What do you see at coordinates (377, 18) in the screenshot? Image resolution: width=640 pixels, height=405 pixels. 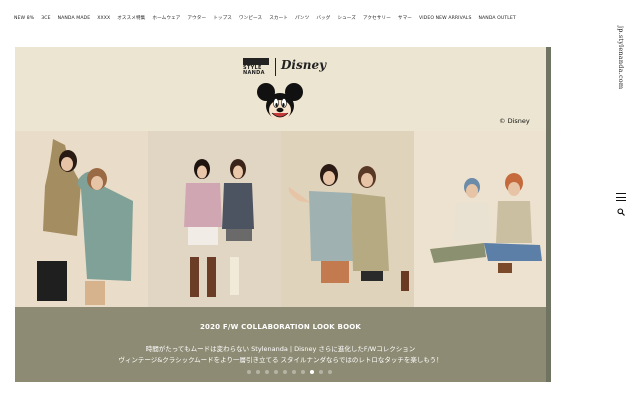 I see `nav-accessories: アクセサリー` at bounding box center [377, 18].